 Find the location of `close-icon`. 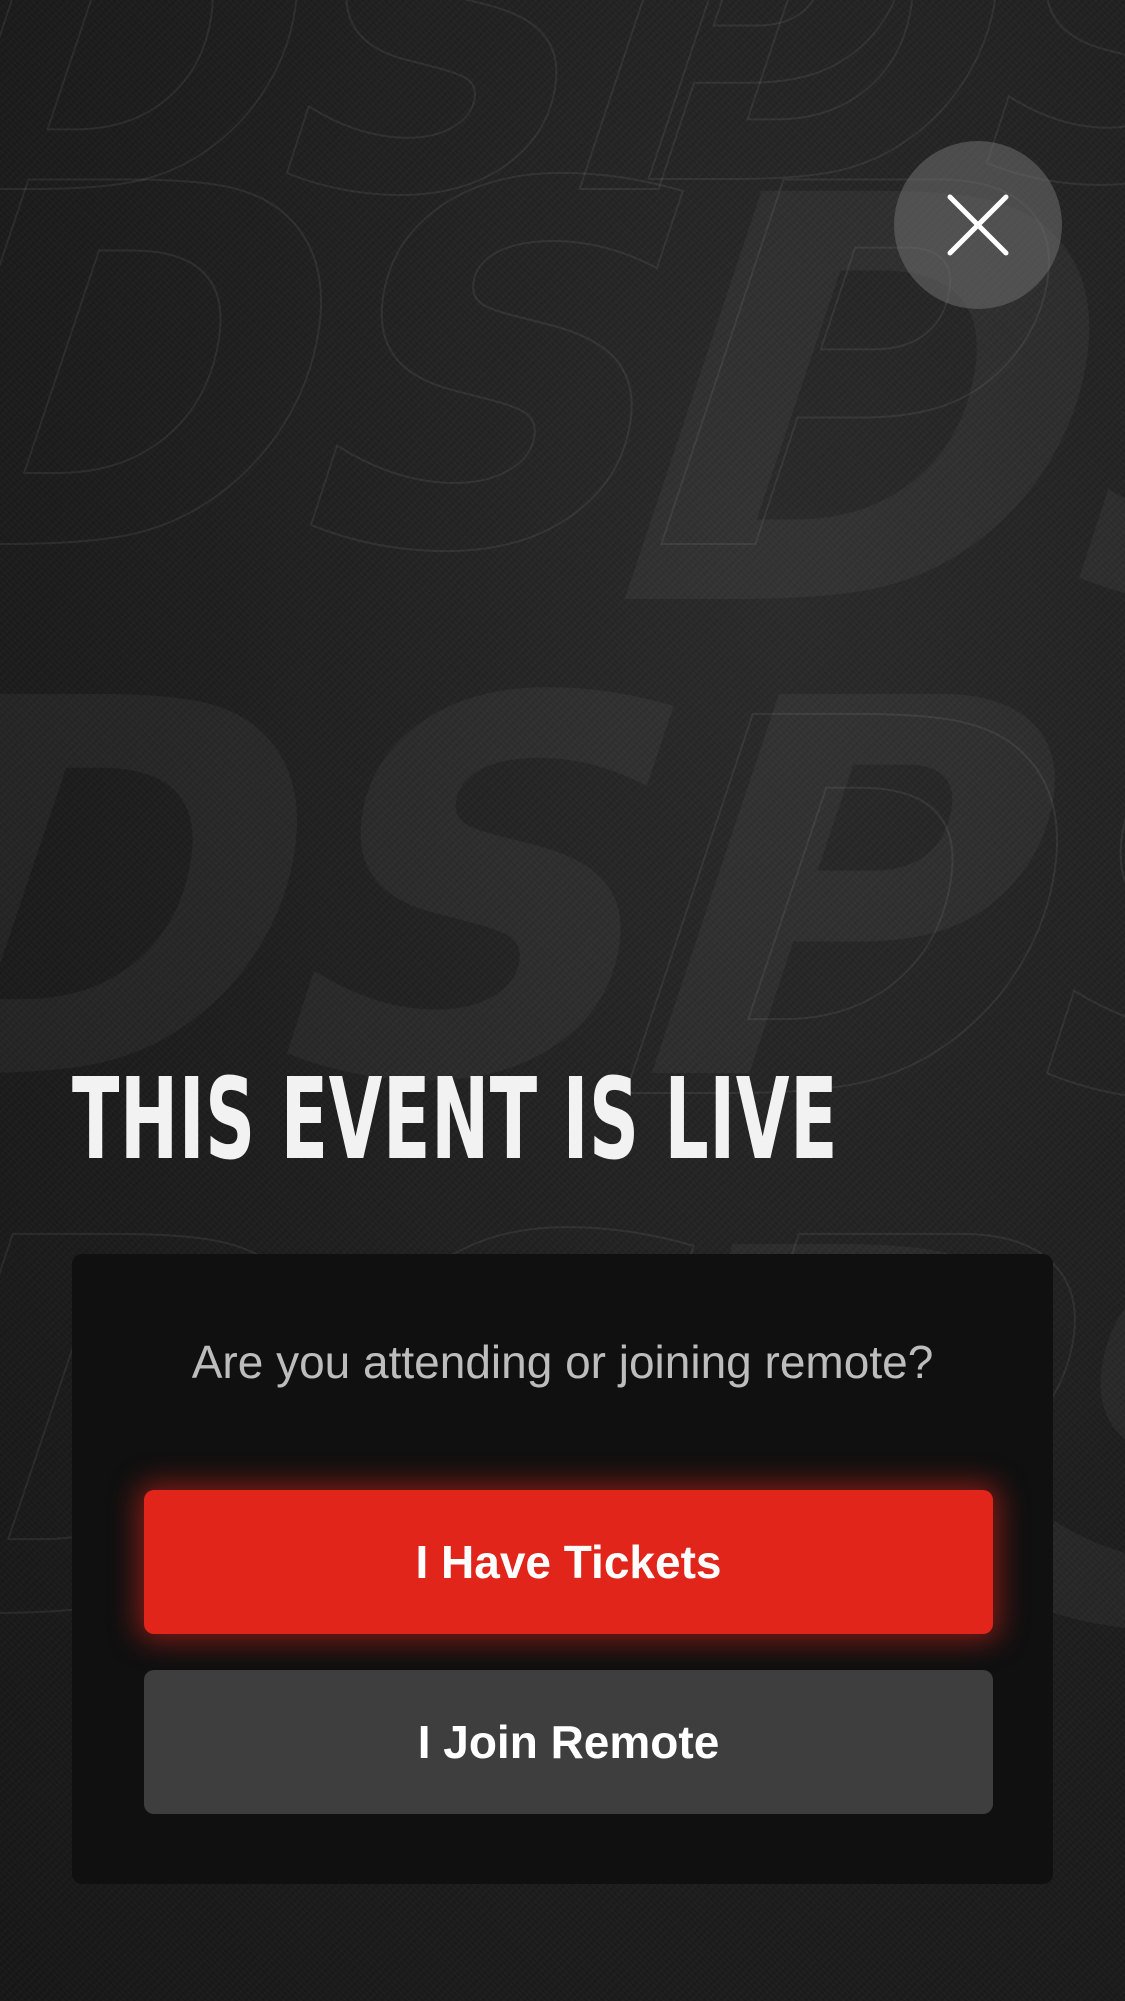

close-icon is located at coordinates (978, 225).